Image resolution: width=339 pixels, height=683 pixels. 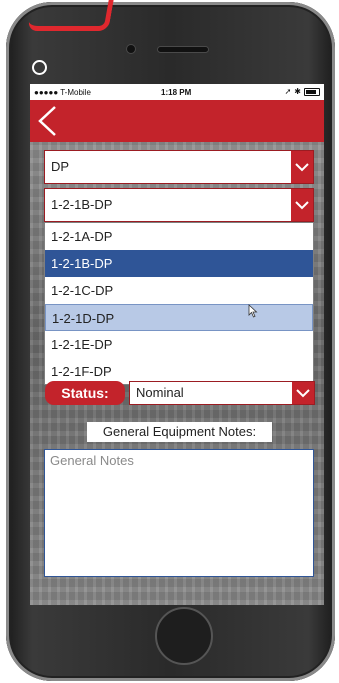 What do you see at coordinates (179, 205) in the screenshot?
I see `equipment-select: 1-2-1B-DP` at bounding box center [179, 205].